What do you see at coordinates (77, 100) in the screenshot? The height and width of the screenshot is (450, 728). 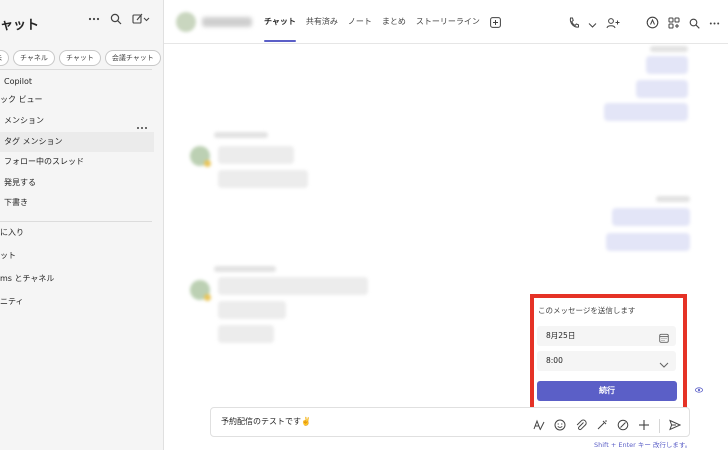 I see `sidebar-item-quick-view: ック ビュー` at bounding box center [77, 100].